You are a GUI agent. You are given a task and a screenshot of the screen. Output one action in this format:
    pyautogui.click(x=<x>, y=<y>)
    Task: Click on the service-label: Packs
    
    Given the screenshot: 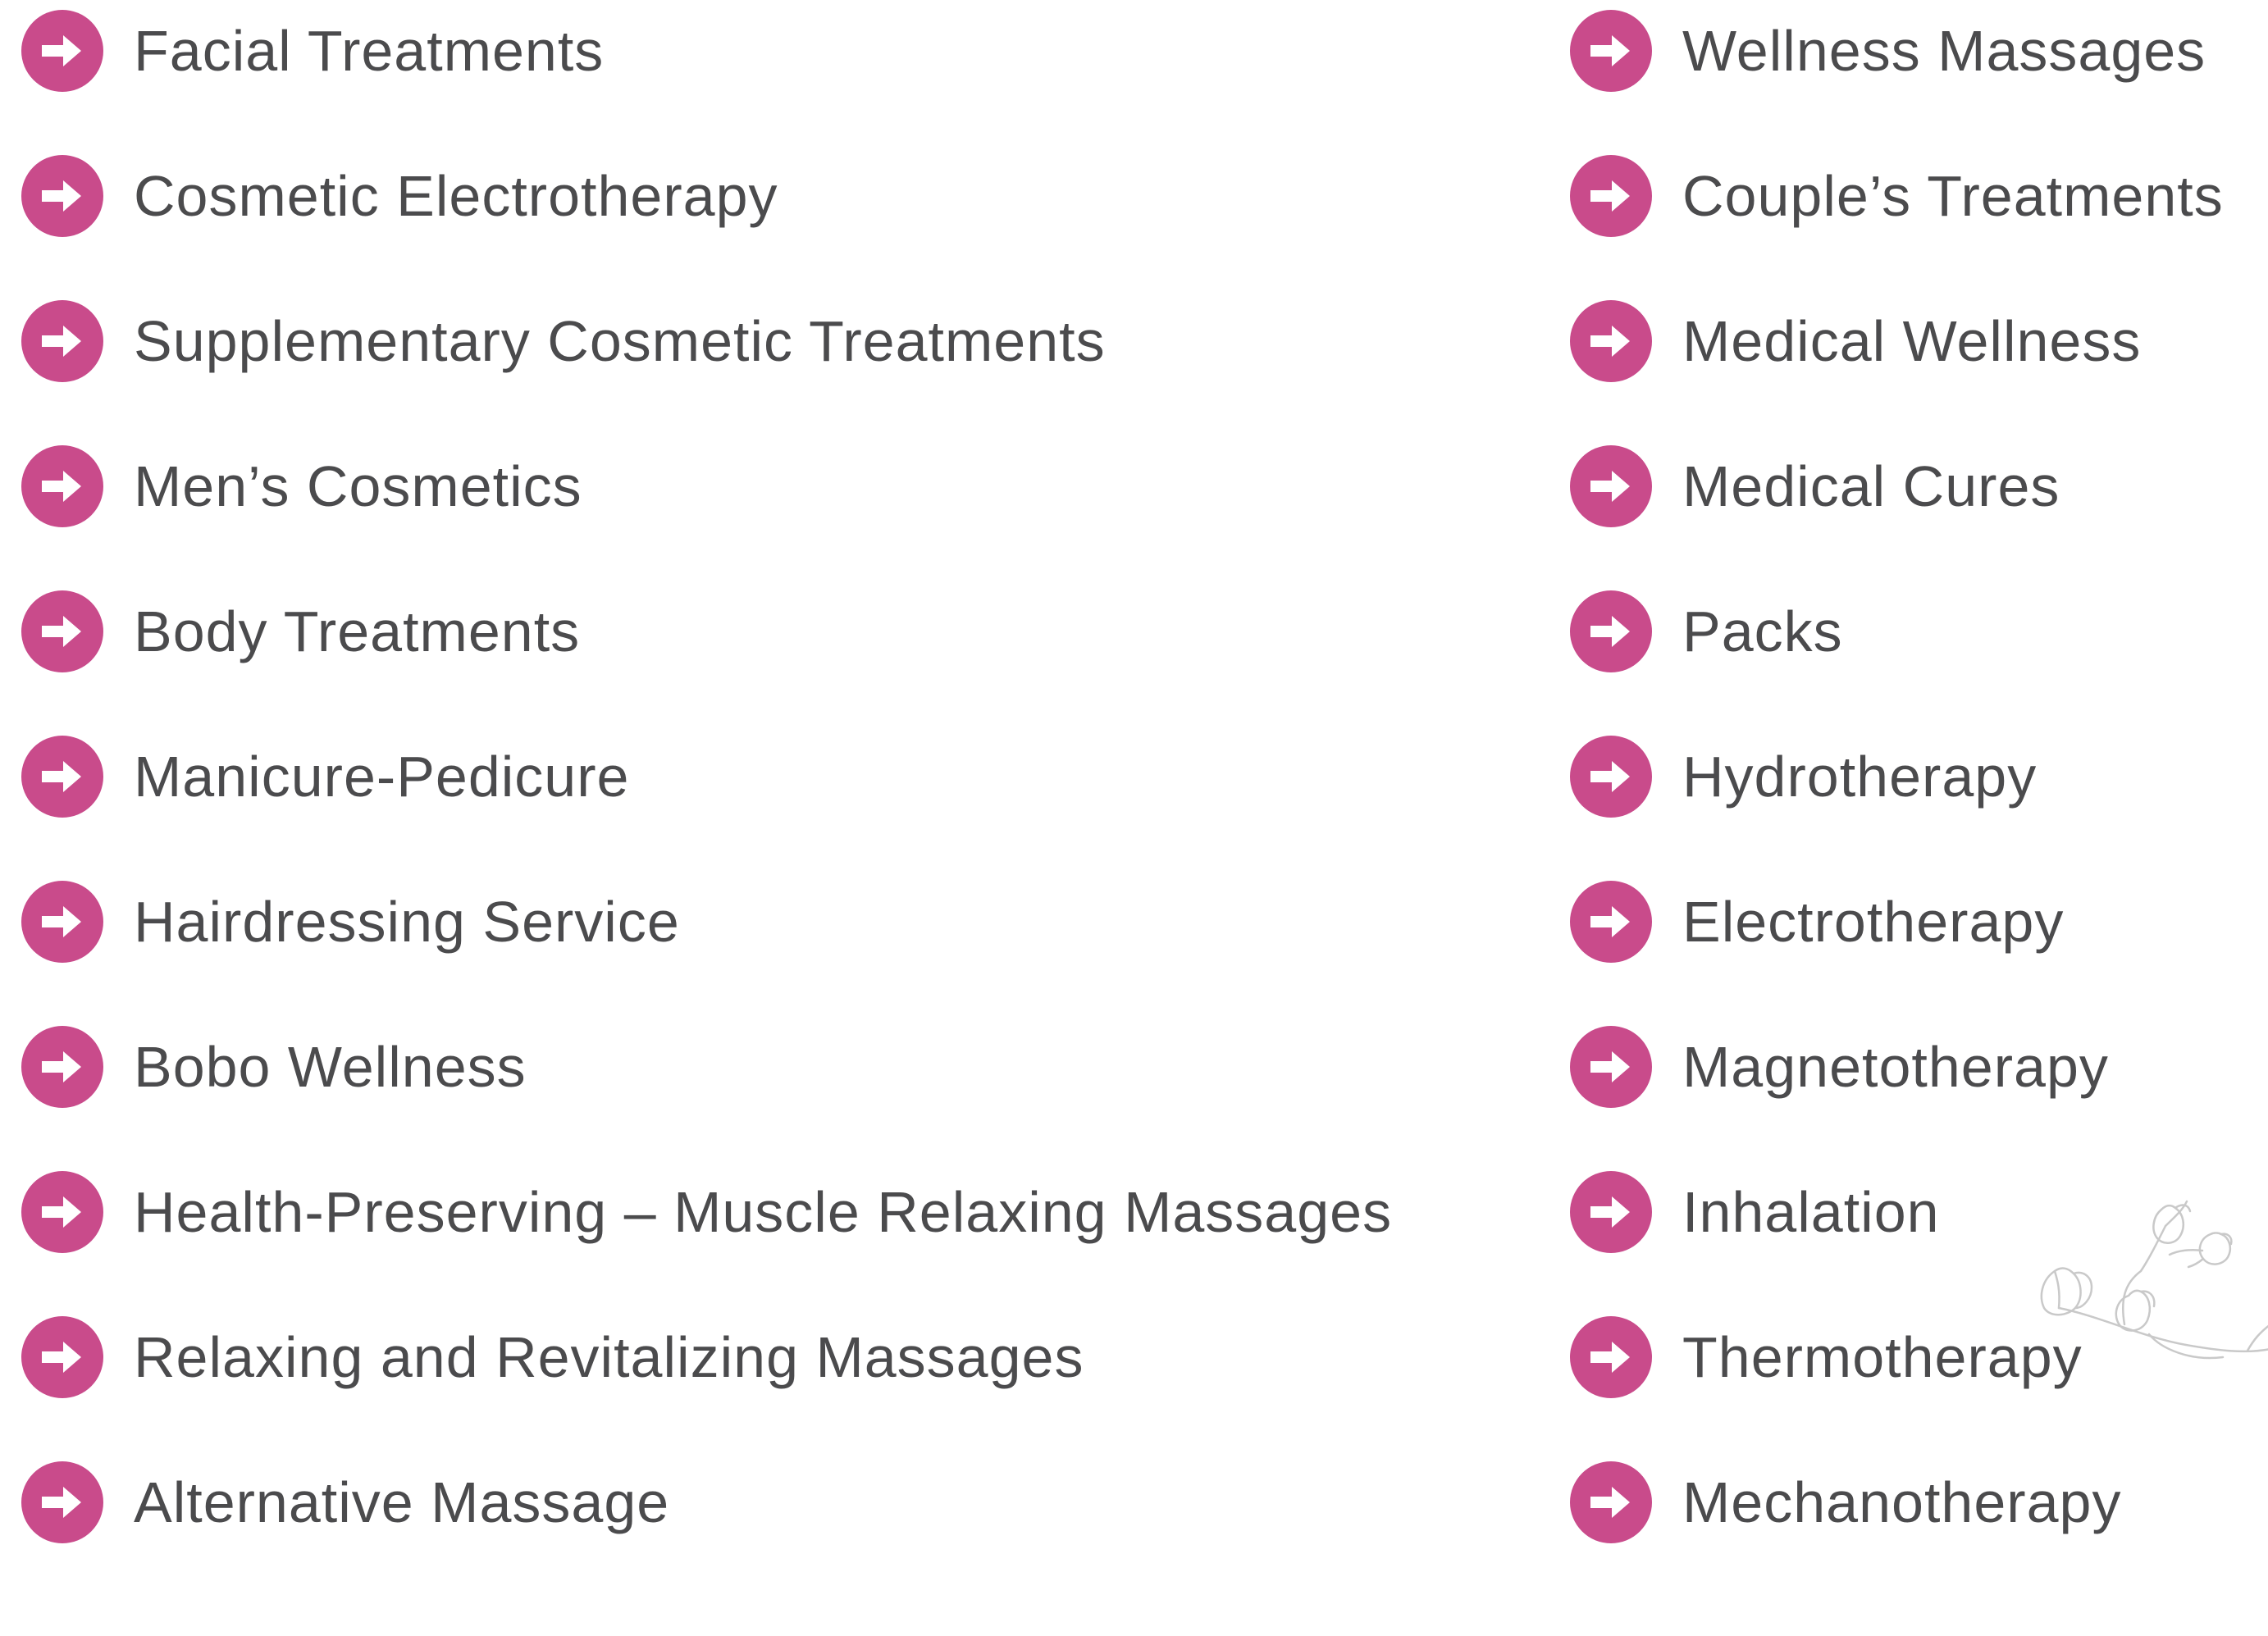 What is the action you would take?
    pyautogui.click(x=1763, y=631)
    